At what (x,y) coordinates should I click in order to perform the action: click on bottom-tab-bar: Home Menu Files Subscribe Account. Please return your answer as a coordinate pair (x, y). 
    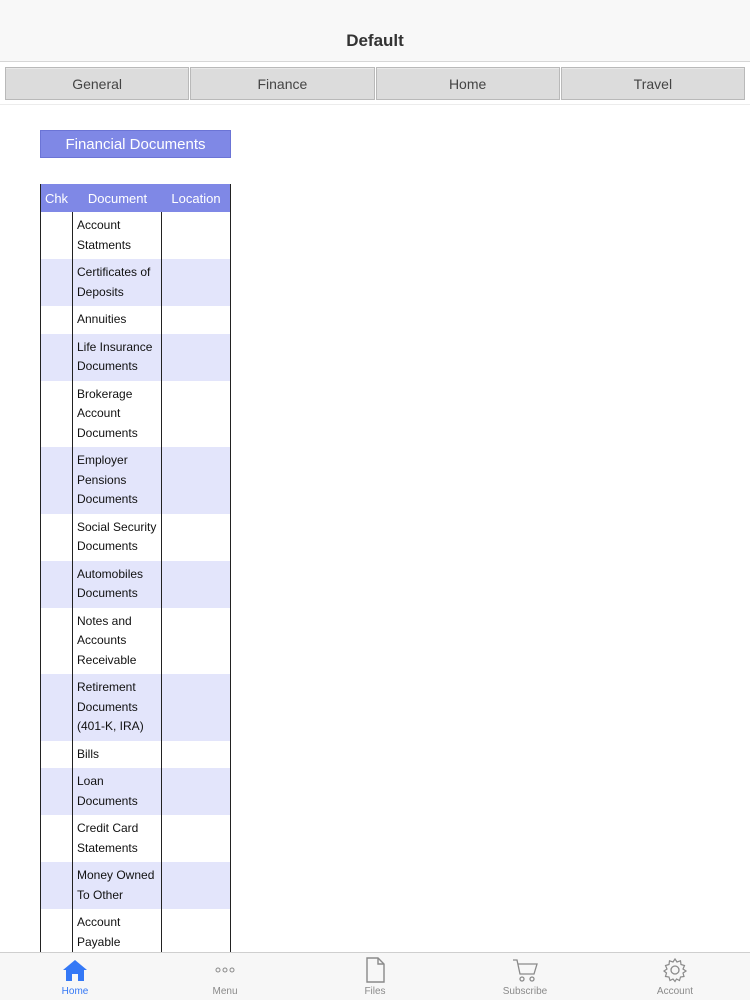
    Looking at the image, I should click on (375, 976).